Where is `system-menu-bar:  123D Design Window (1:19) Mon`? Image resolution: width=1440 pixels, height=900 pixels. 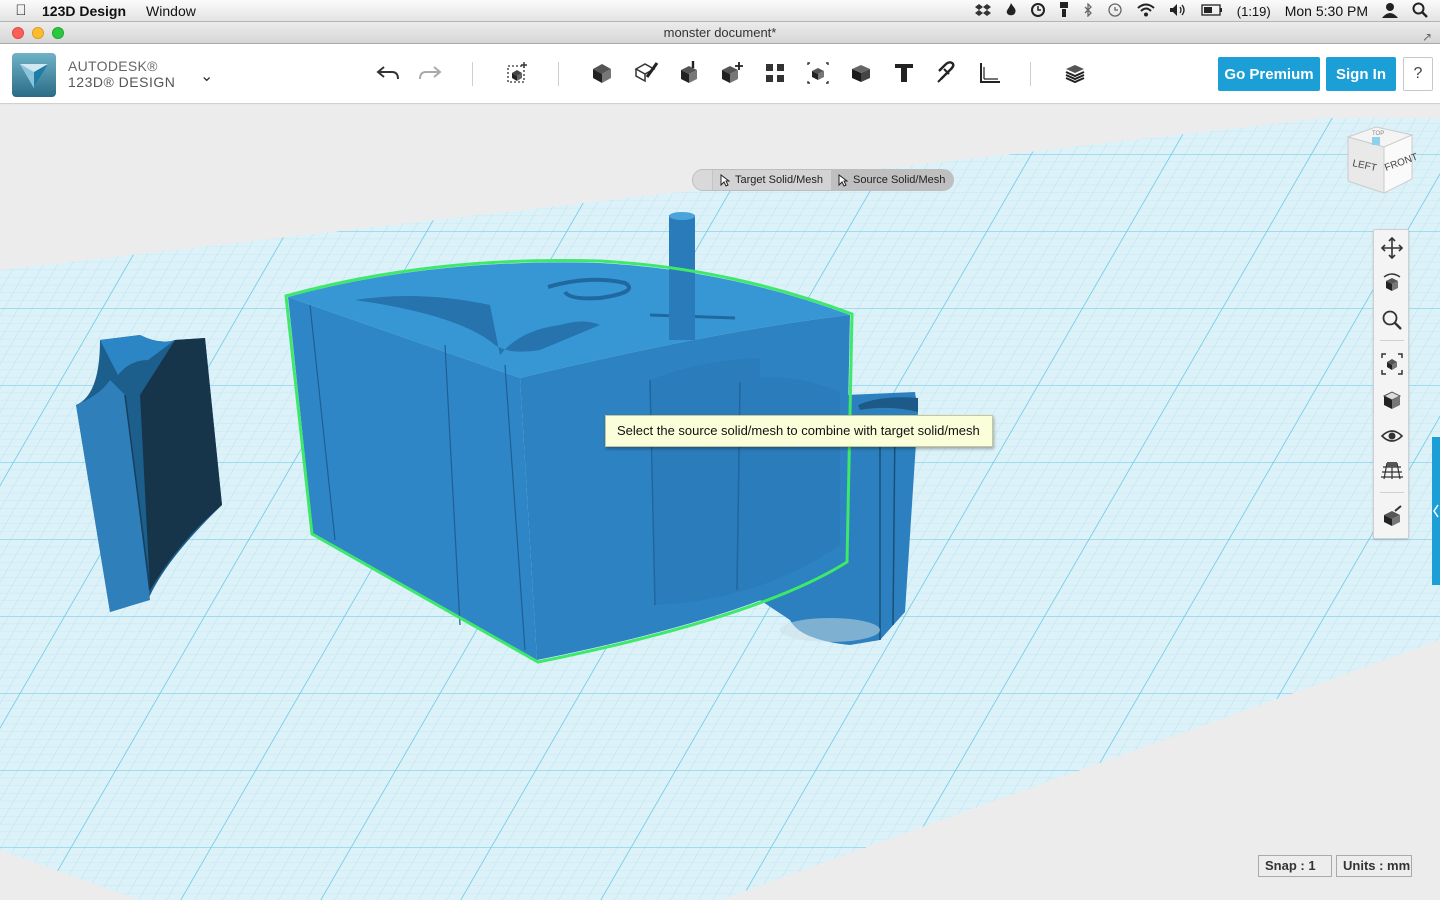
system-menu-bar:  123D Design Window (1:19) Mon is located at coordinates (720, 11).